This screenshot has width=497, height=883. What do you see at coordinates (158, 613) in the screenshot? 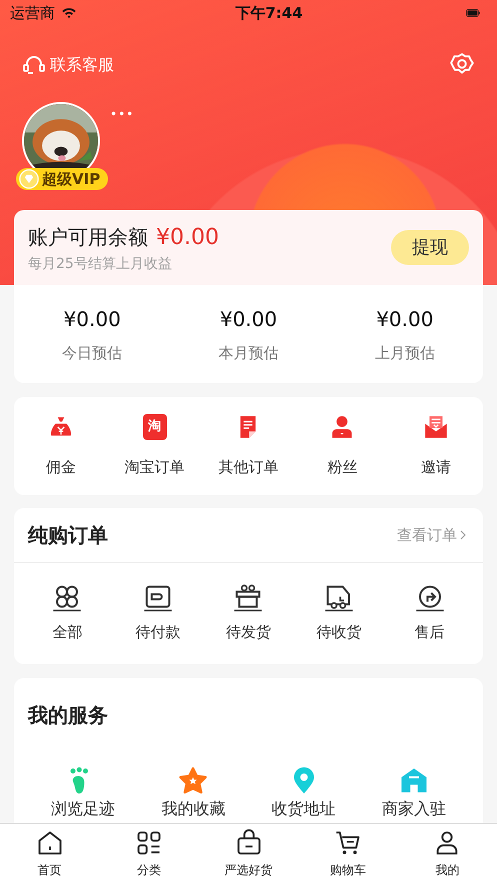
I see `order-status-item: 待付款` at bounding box center [158, 613].